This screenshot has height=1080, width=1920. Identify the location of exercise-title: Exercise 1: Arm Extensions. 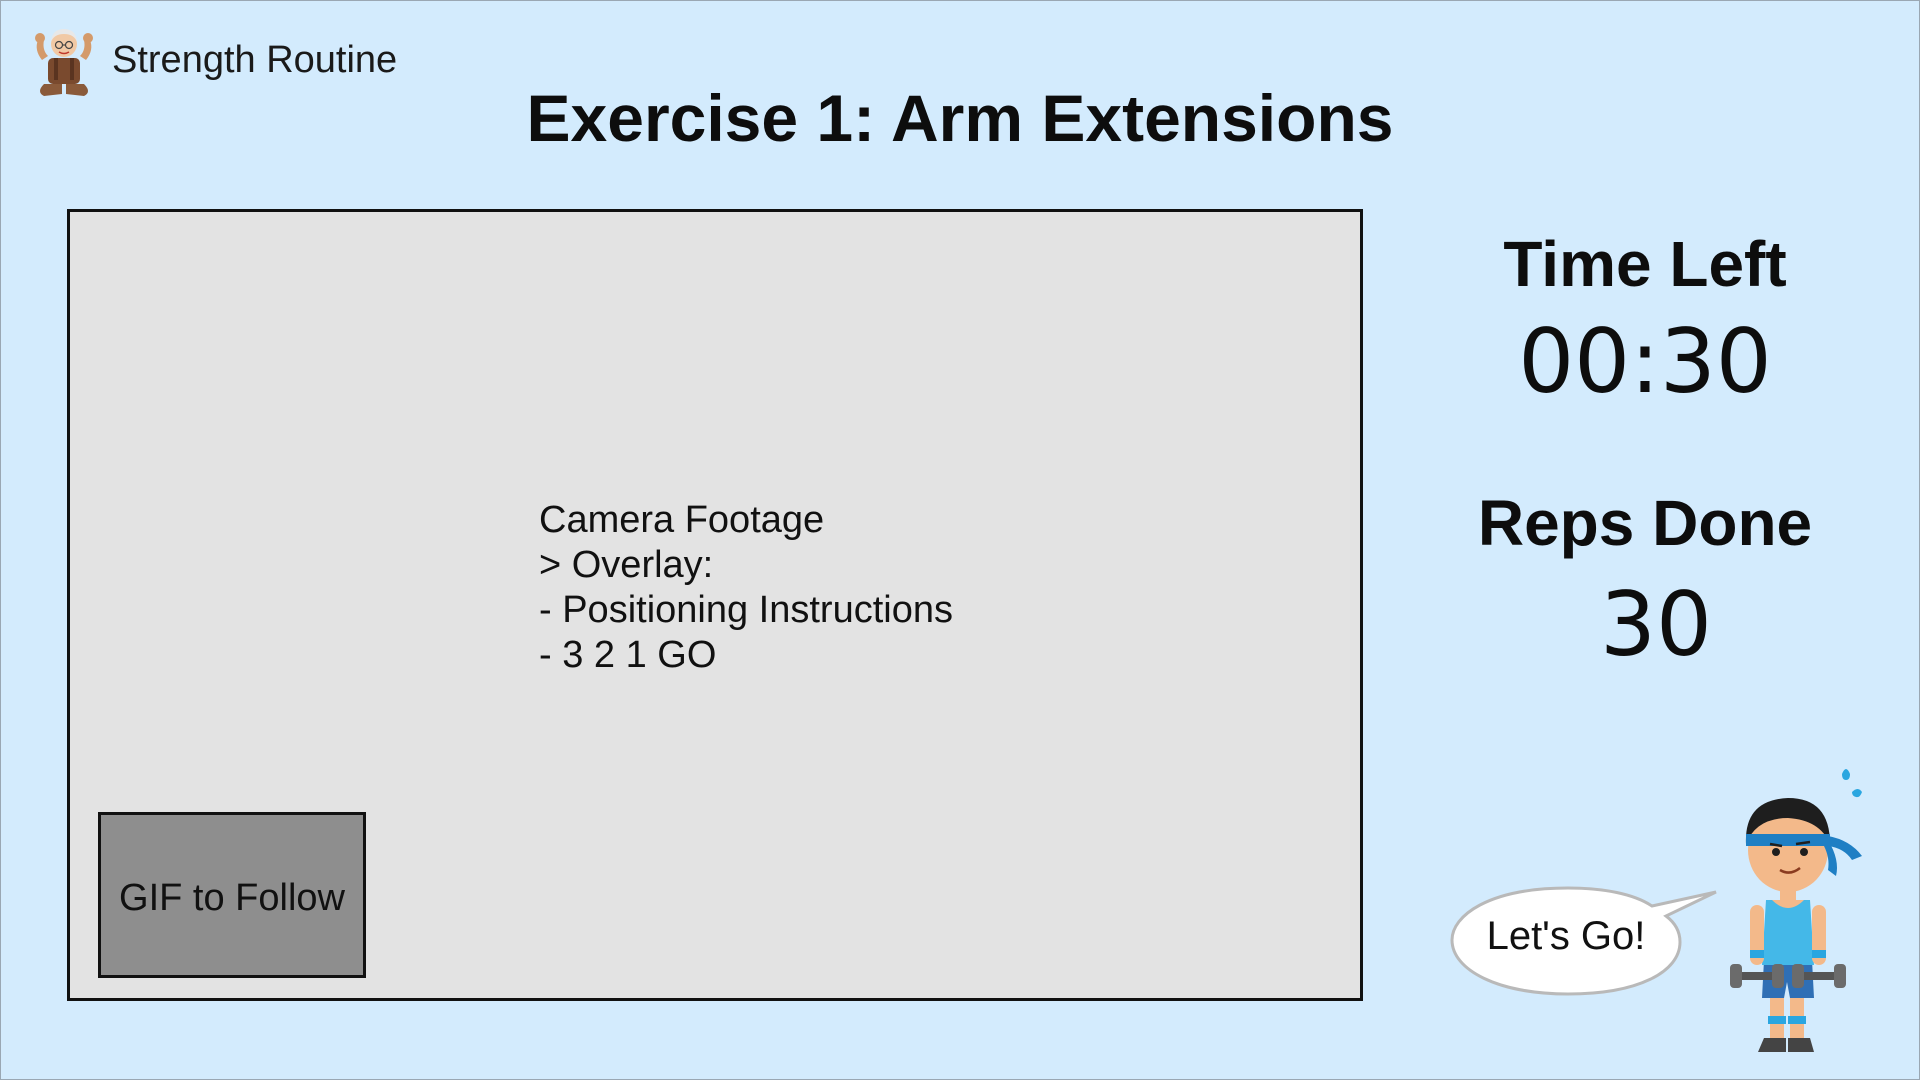
(960, 118).